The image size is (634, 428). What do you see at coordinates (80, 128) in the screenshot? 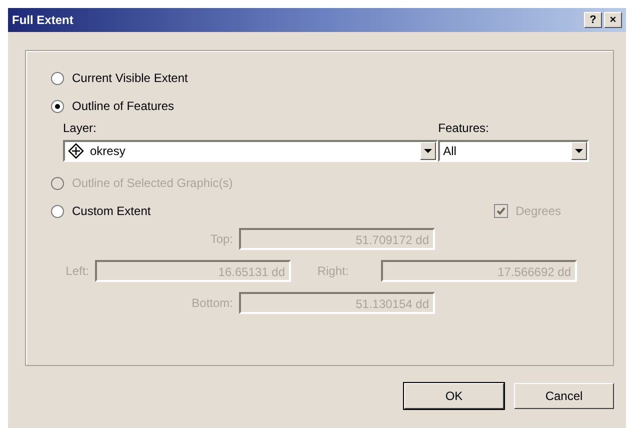
I see `layer-label: Layer:` at bounding box center [80, 128].